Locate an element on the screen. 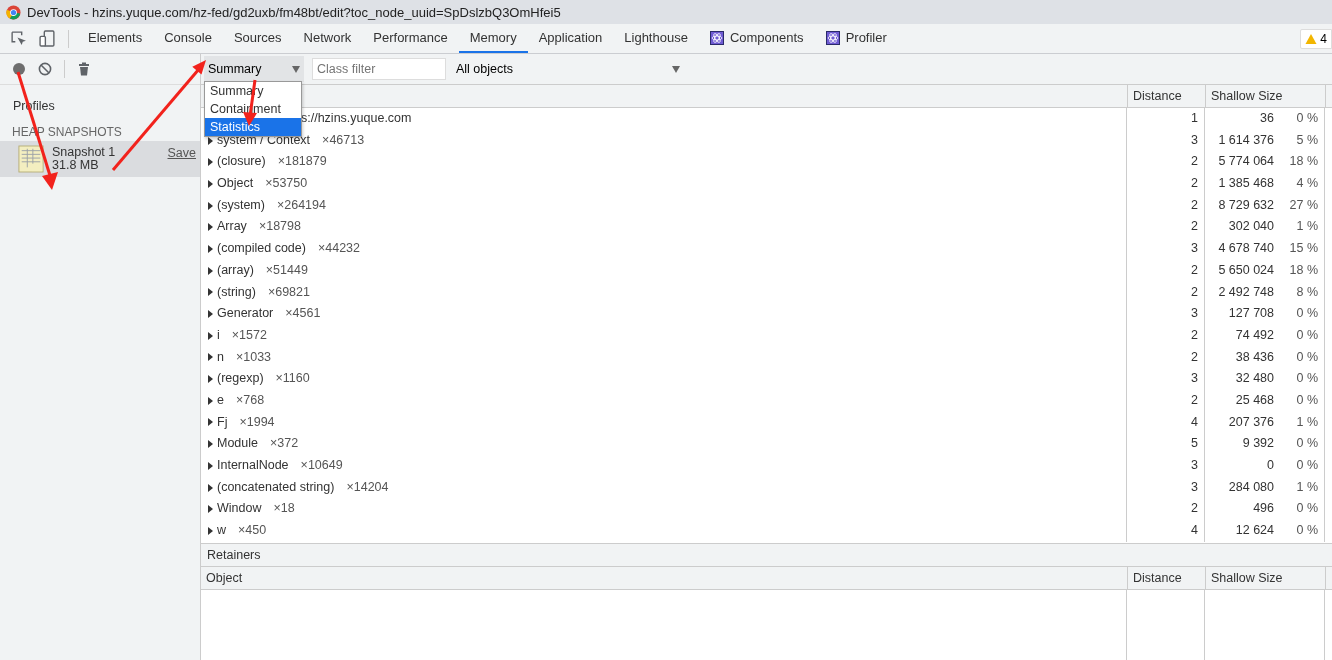 This screenshot has height=660, width=1332. instance-count: ×768 is located at coordinates (250, 400).